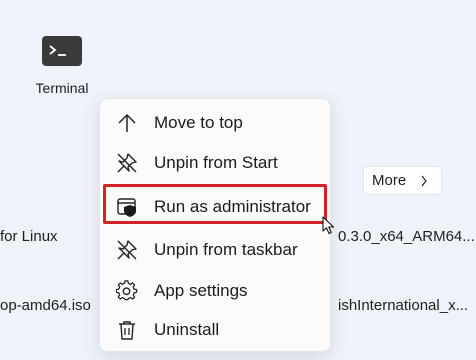  Describe the element at coordinates (187, 329) in the screenshot. I see `menu-item-label: Uninstall` at that location.